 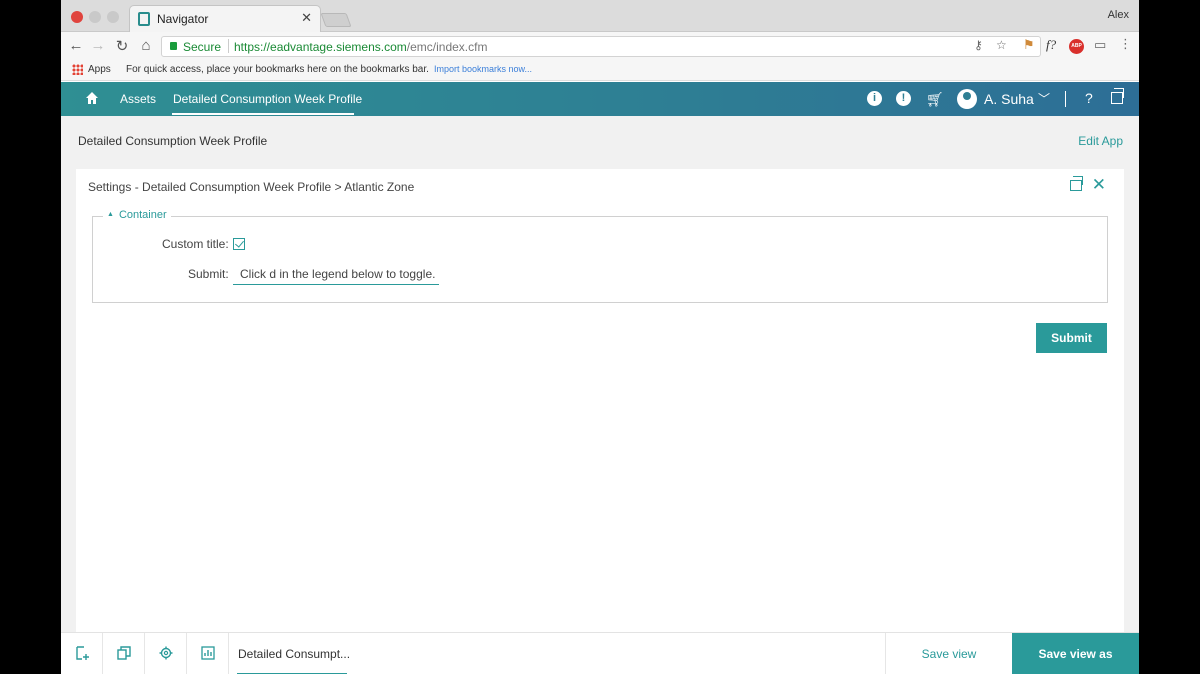 I want to click on window-restore-icon, so click(x=1117, y=96).